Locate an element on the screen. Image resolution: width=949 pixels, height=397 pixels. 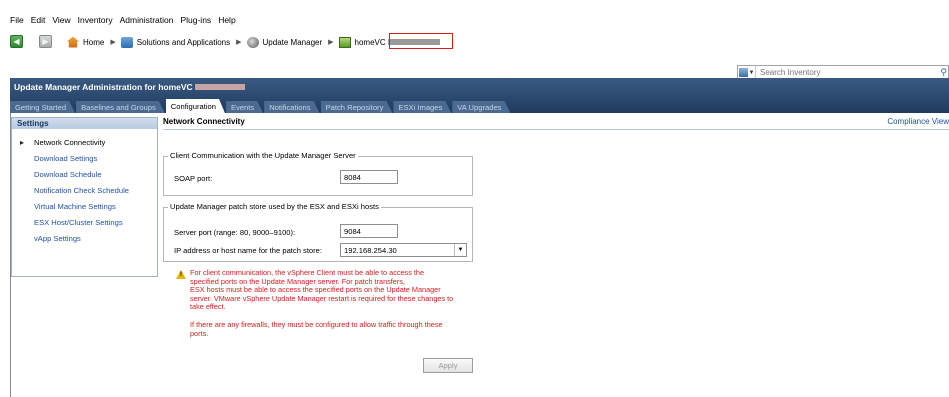
patch-store-address-select: 192.168.254.30 ▼ is located at coordinates (403, 250).